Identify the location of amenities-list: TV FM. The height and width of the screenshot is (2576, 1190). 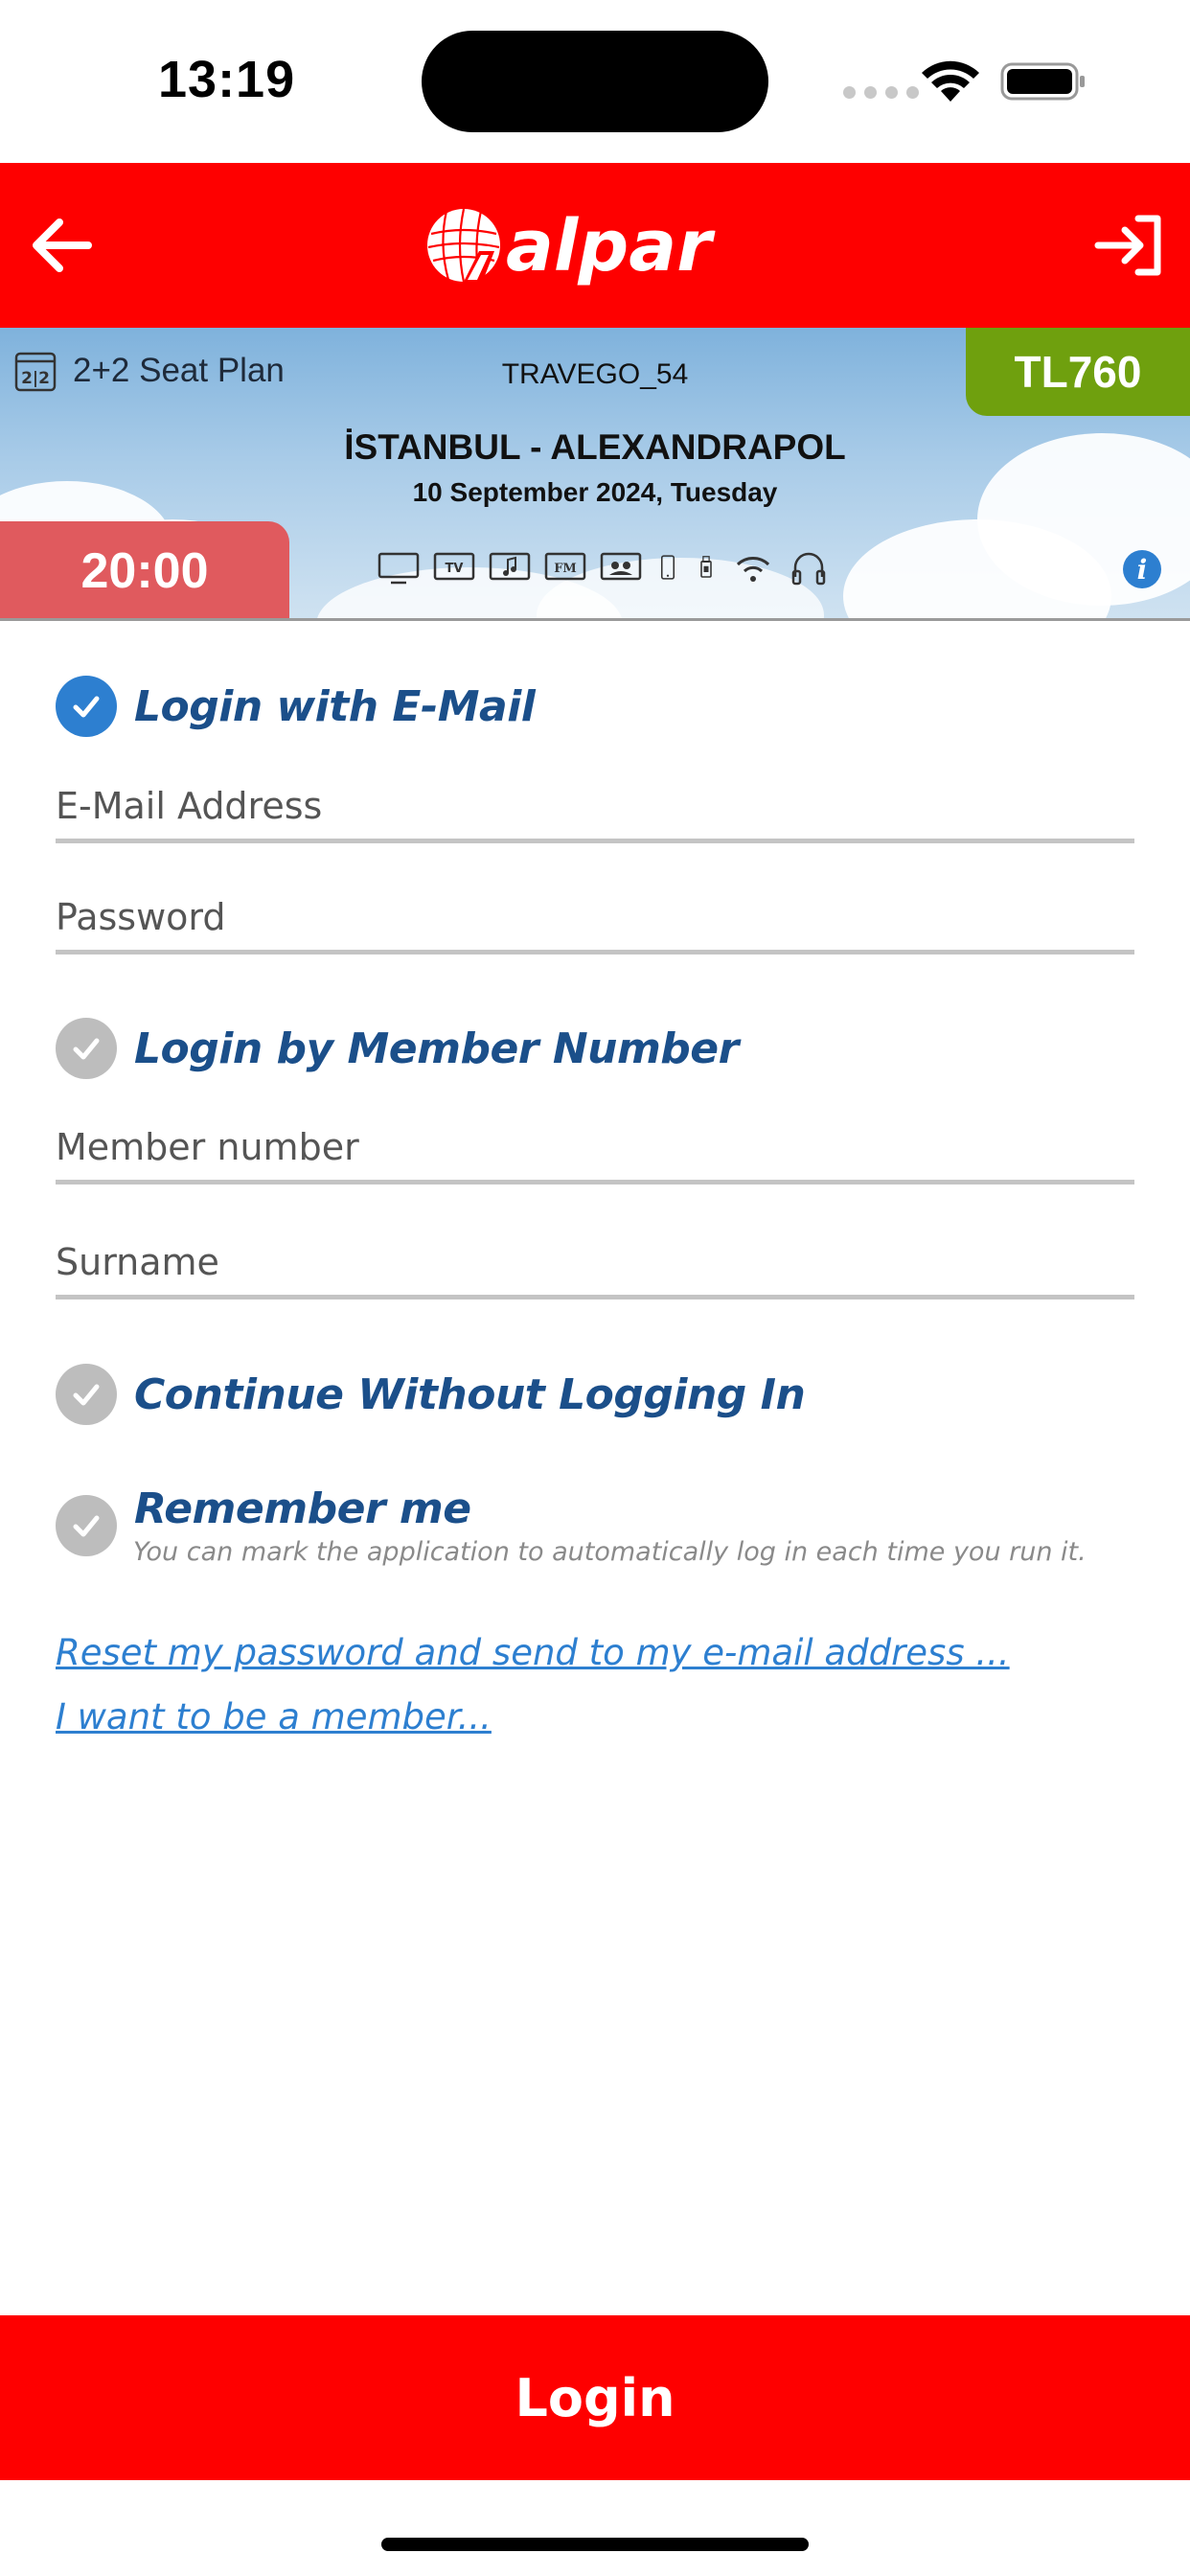
(604, 567).